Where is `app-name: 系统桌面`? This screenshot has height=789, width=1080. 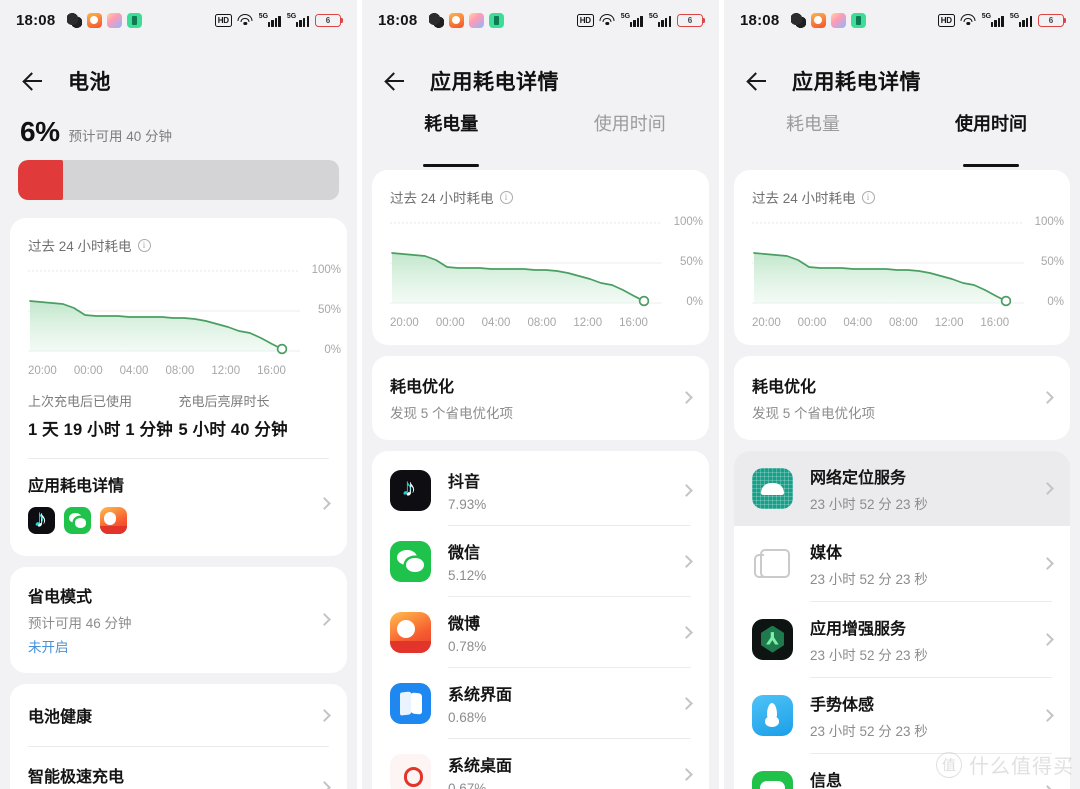 app-name: 系统桌面 is located at coordinates (480, 766).